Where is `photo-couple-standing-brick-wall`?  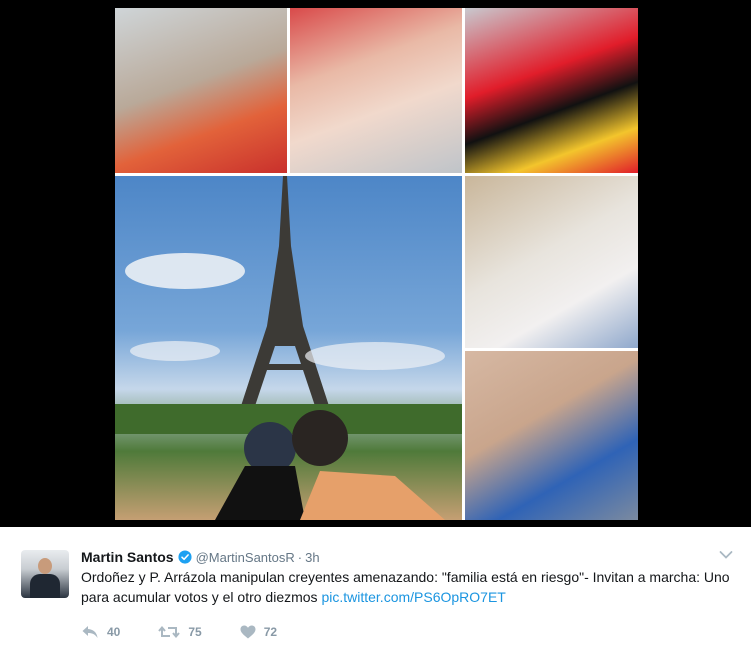
photo-couple-standing-brick-wall is located at coordinates (551, 435).